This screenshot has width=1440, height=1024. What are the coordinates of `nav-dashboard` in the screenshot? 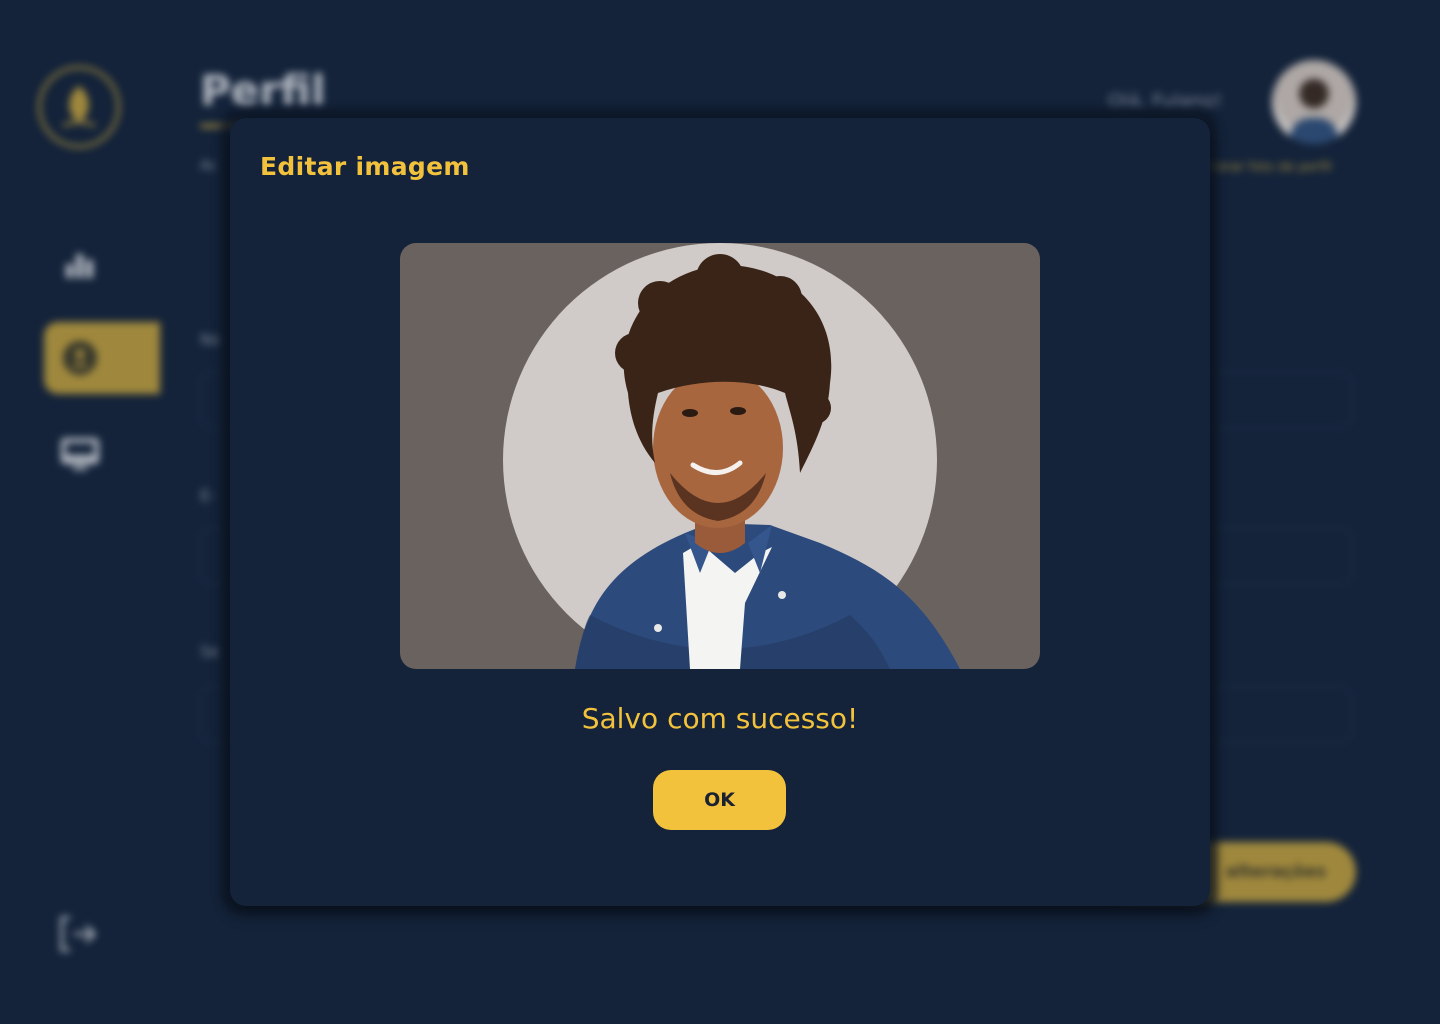 It's located at (80, 264).